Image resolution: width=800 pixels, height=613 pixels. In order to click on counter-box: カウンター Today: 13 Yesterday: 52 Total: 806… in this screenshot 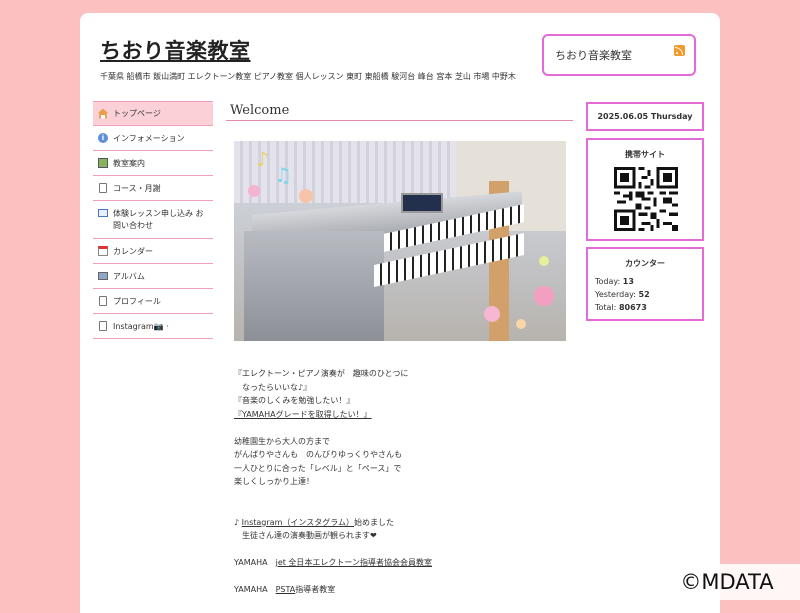, I will do `click(645, 284)`.